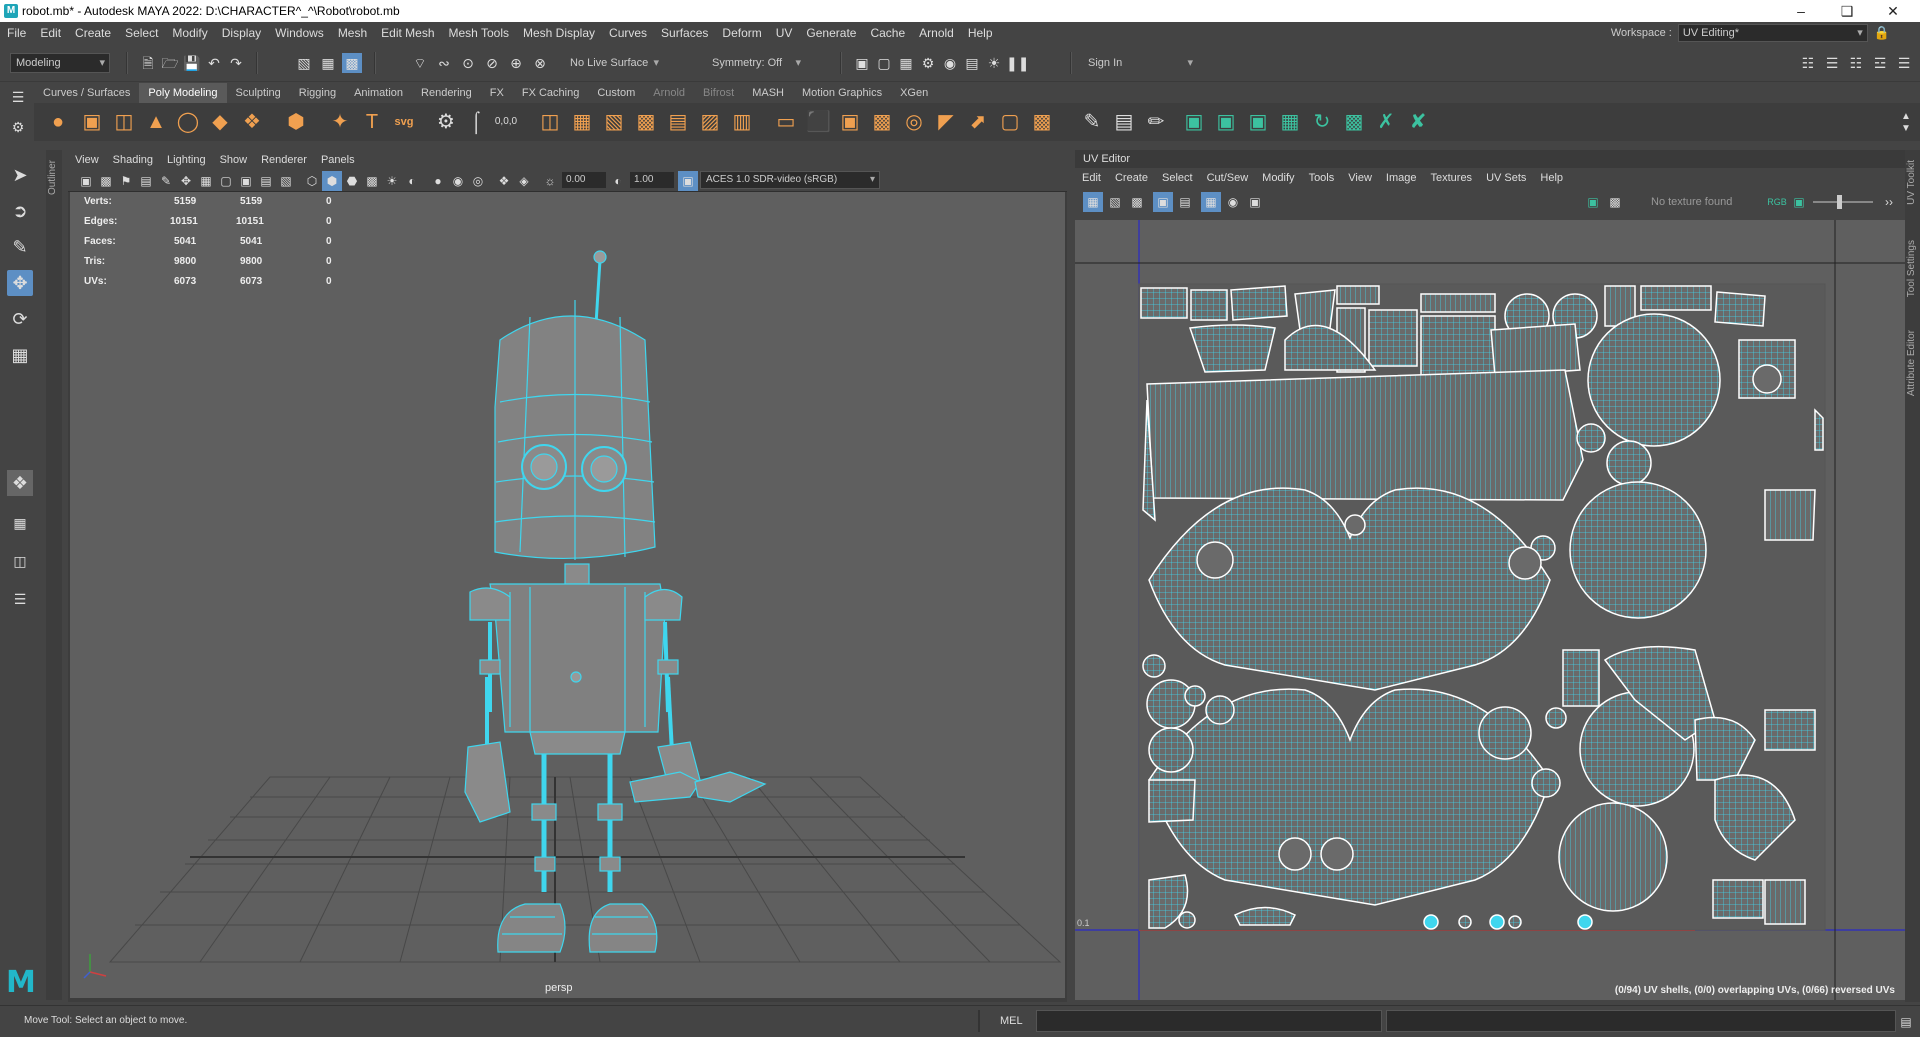  I want to click on shelf-settings-icon: ⚙, so click(18, 127).